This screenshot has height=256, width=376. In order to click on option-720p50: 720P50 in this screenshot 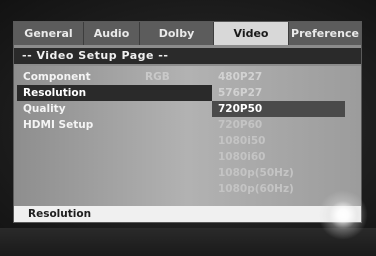, I will do `click(278, 109)`.